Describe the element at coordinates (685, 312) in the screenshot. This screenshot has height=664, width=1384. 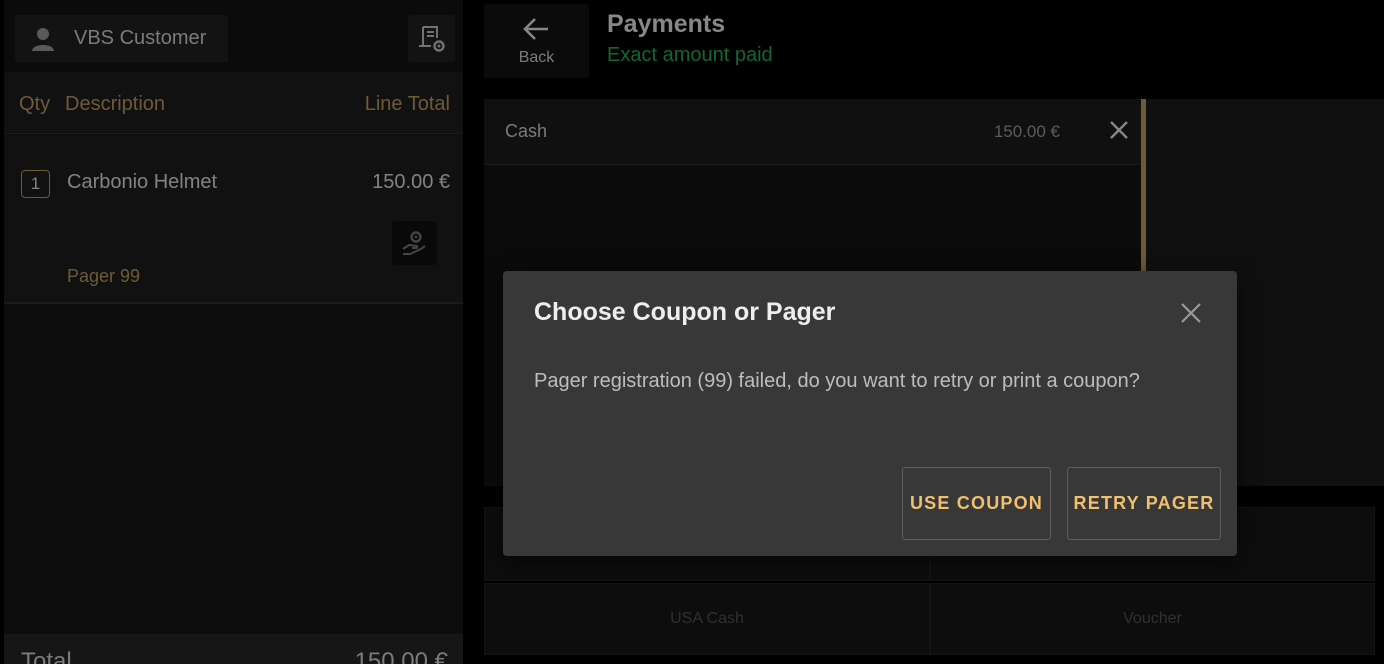
I see `dialog-title: Choose Coupon or Pager` at that location.